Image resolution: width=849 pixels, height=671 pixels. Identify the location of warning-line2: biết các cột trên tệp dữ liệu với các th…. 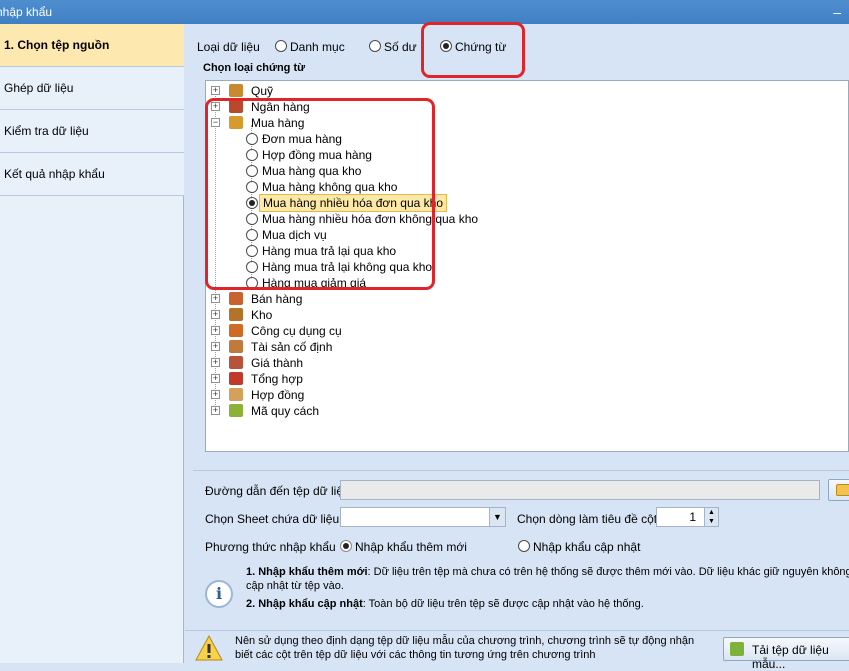
(415, 655).